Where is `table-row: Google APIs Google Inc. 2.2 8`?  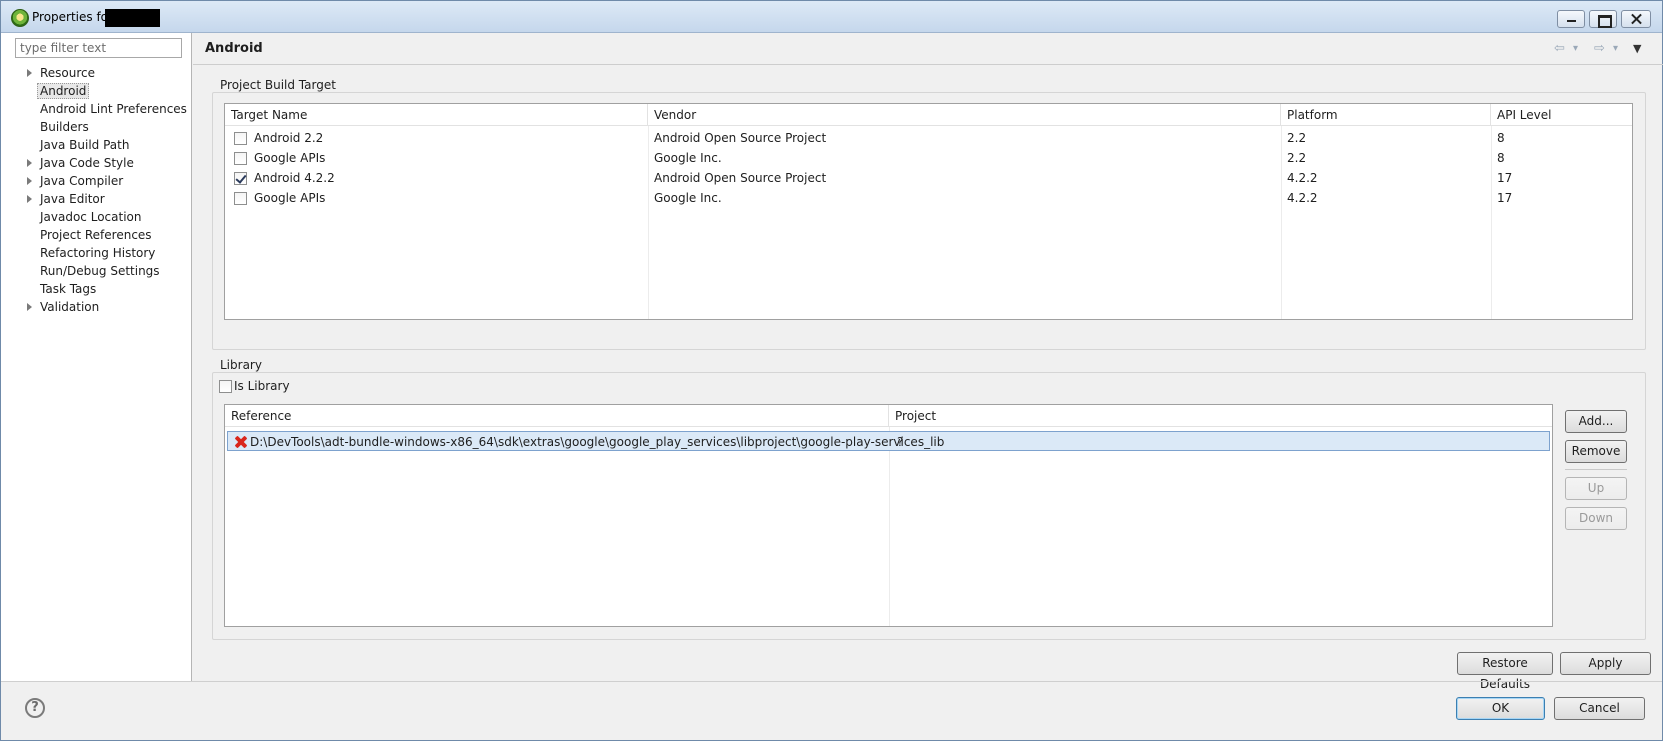 table-row: Google APIs Google Inc. 2.2 8 is located at coordinates (928, 158).